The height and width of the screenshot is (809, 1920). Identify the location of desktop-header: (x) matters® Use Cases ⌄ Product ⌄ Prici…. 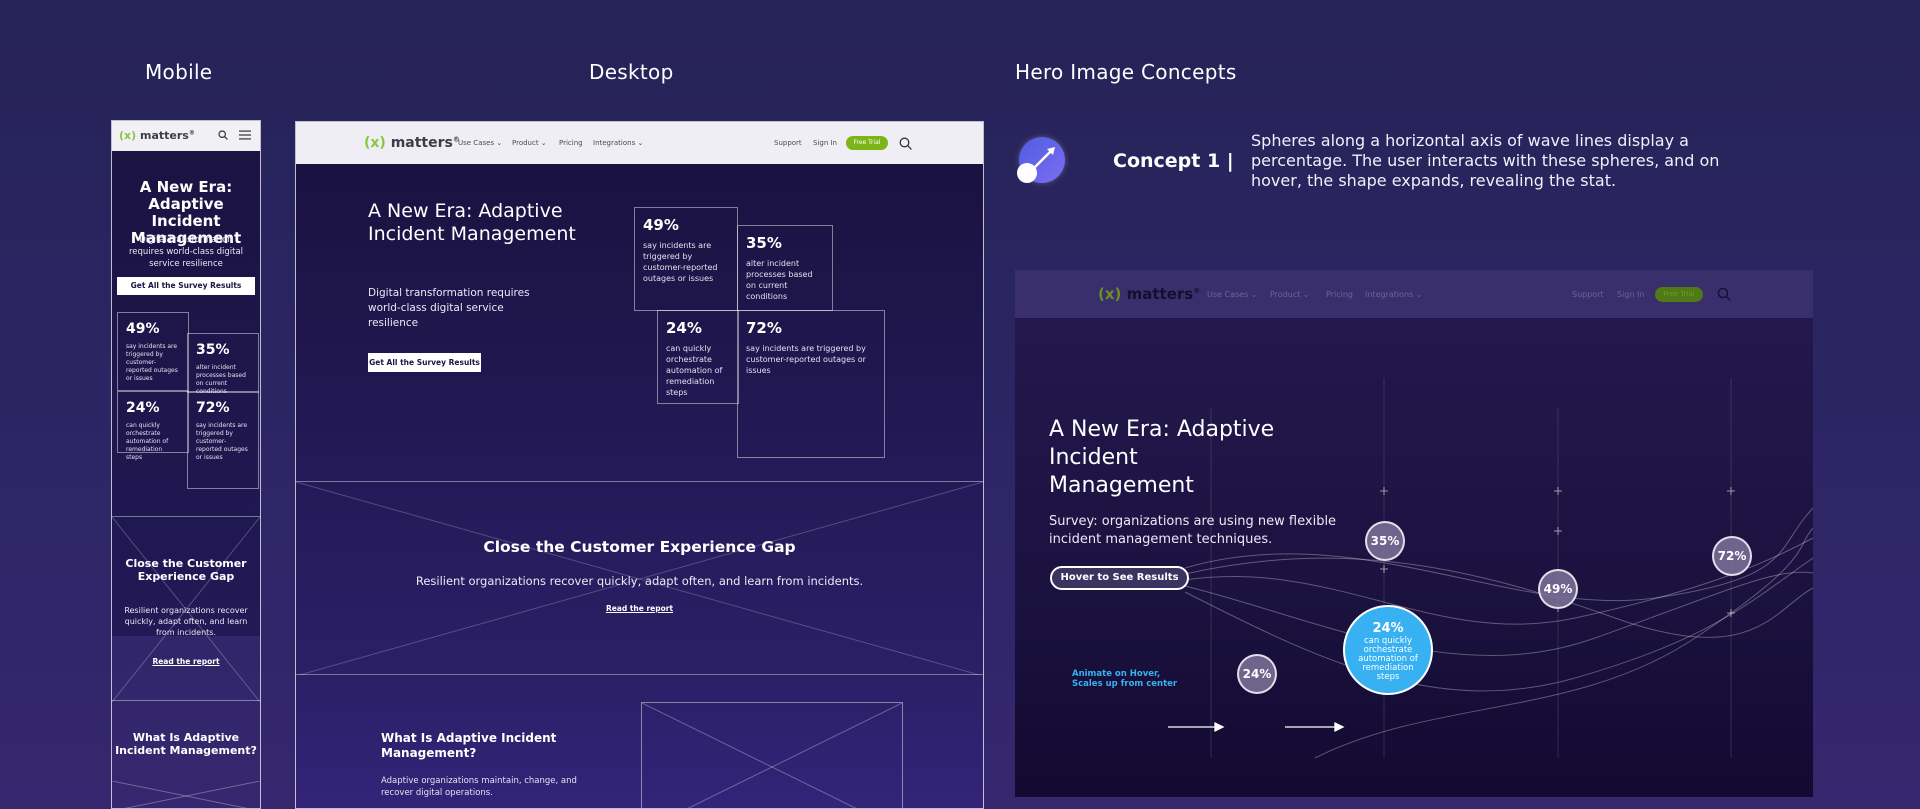
(639, 143).